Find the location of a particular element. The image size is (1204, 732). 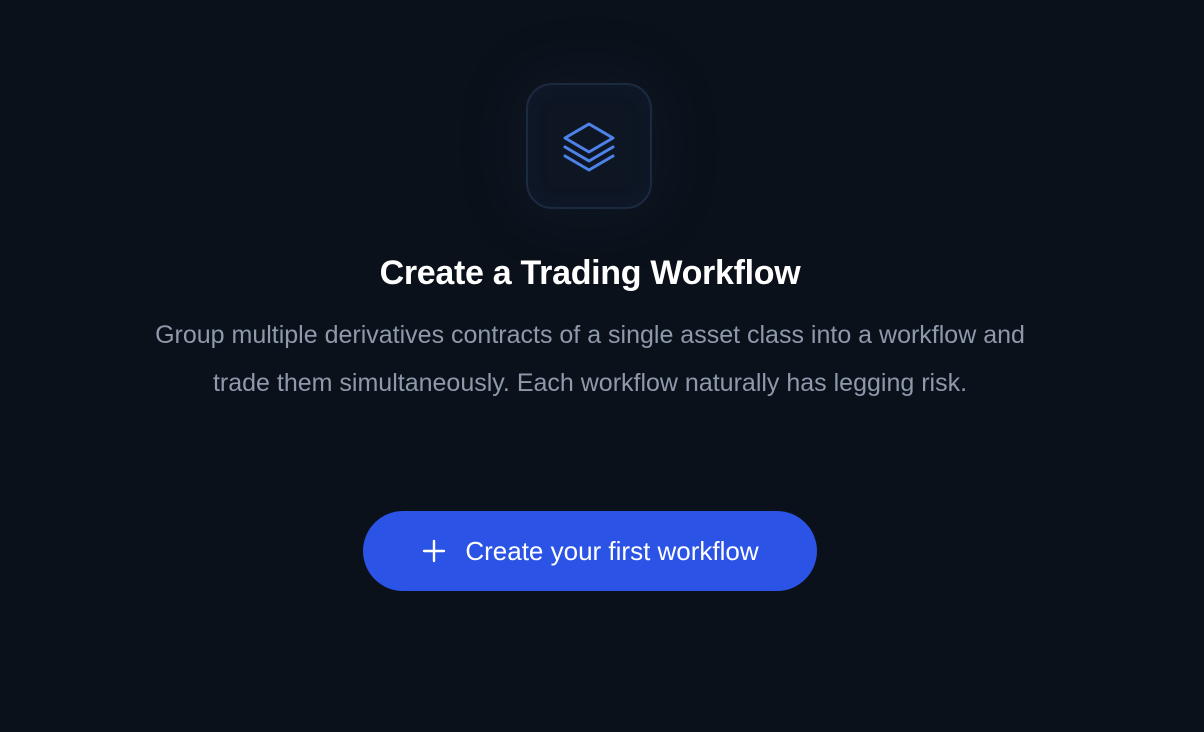

plus-icon is located at coordinates (434, 551).